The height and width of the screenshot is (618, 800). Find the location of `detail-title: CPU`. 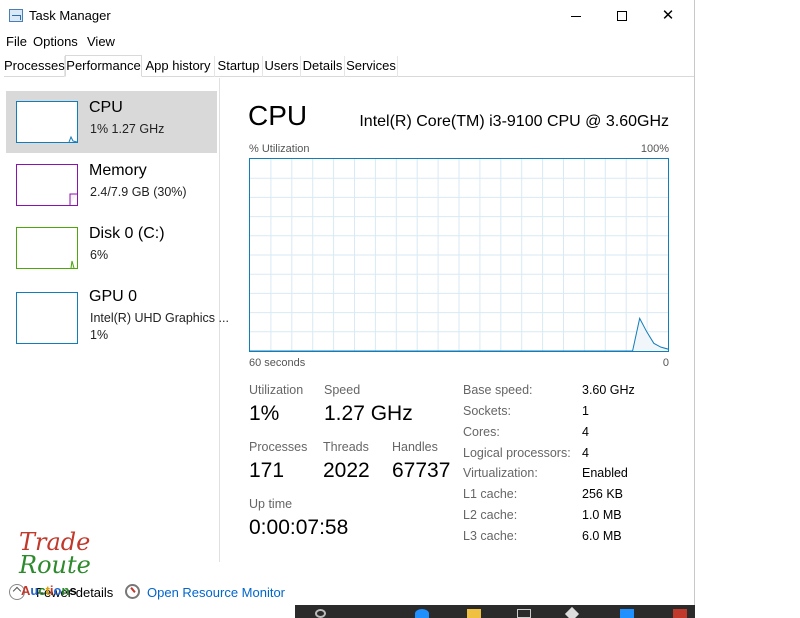

detail-title: CPU is located at coordinates (278, 115).